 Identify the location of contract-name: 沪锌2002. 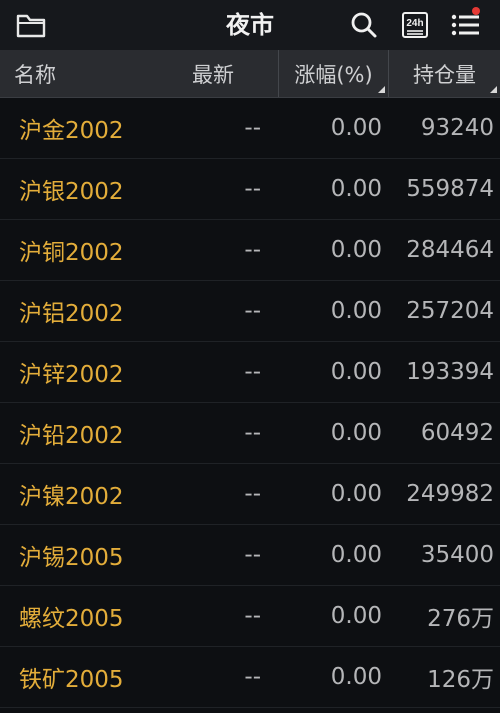
(71, 375).